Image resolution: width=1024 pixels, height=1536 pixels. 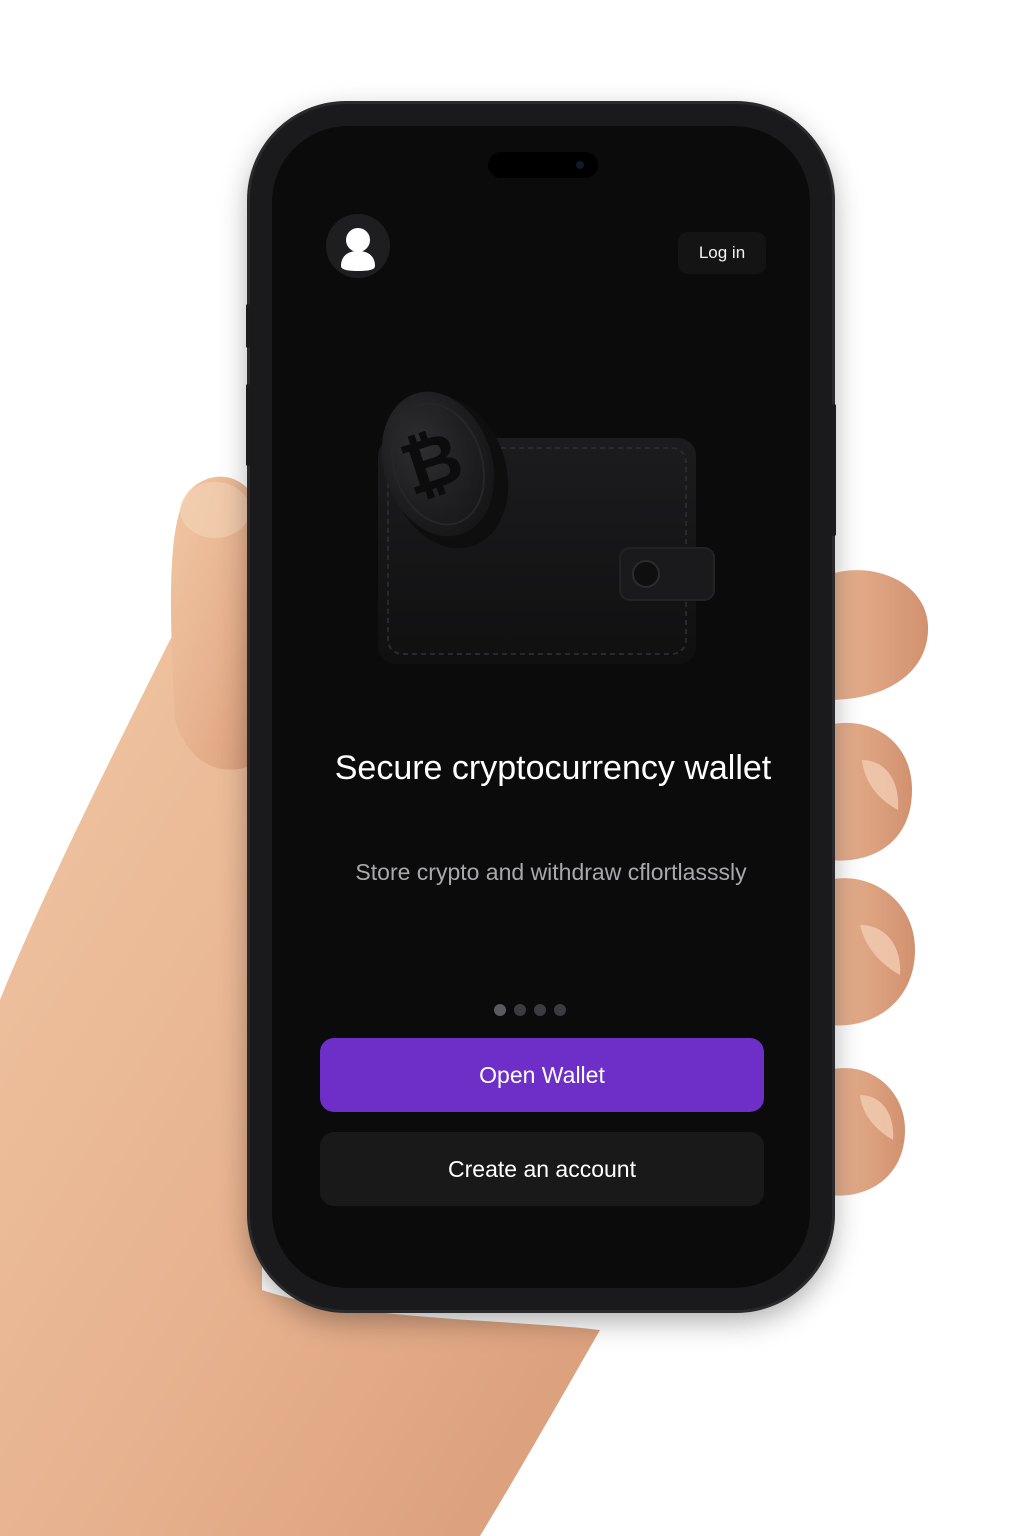 I want to click on wallet-illustration: ₿, so click(x=546, y=527).